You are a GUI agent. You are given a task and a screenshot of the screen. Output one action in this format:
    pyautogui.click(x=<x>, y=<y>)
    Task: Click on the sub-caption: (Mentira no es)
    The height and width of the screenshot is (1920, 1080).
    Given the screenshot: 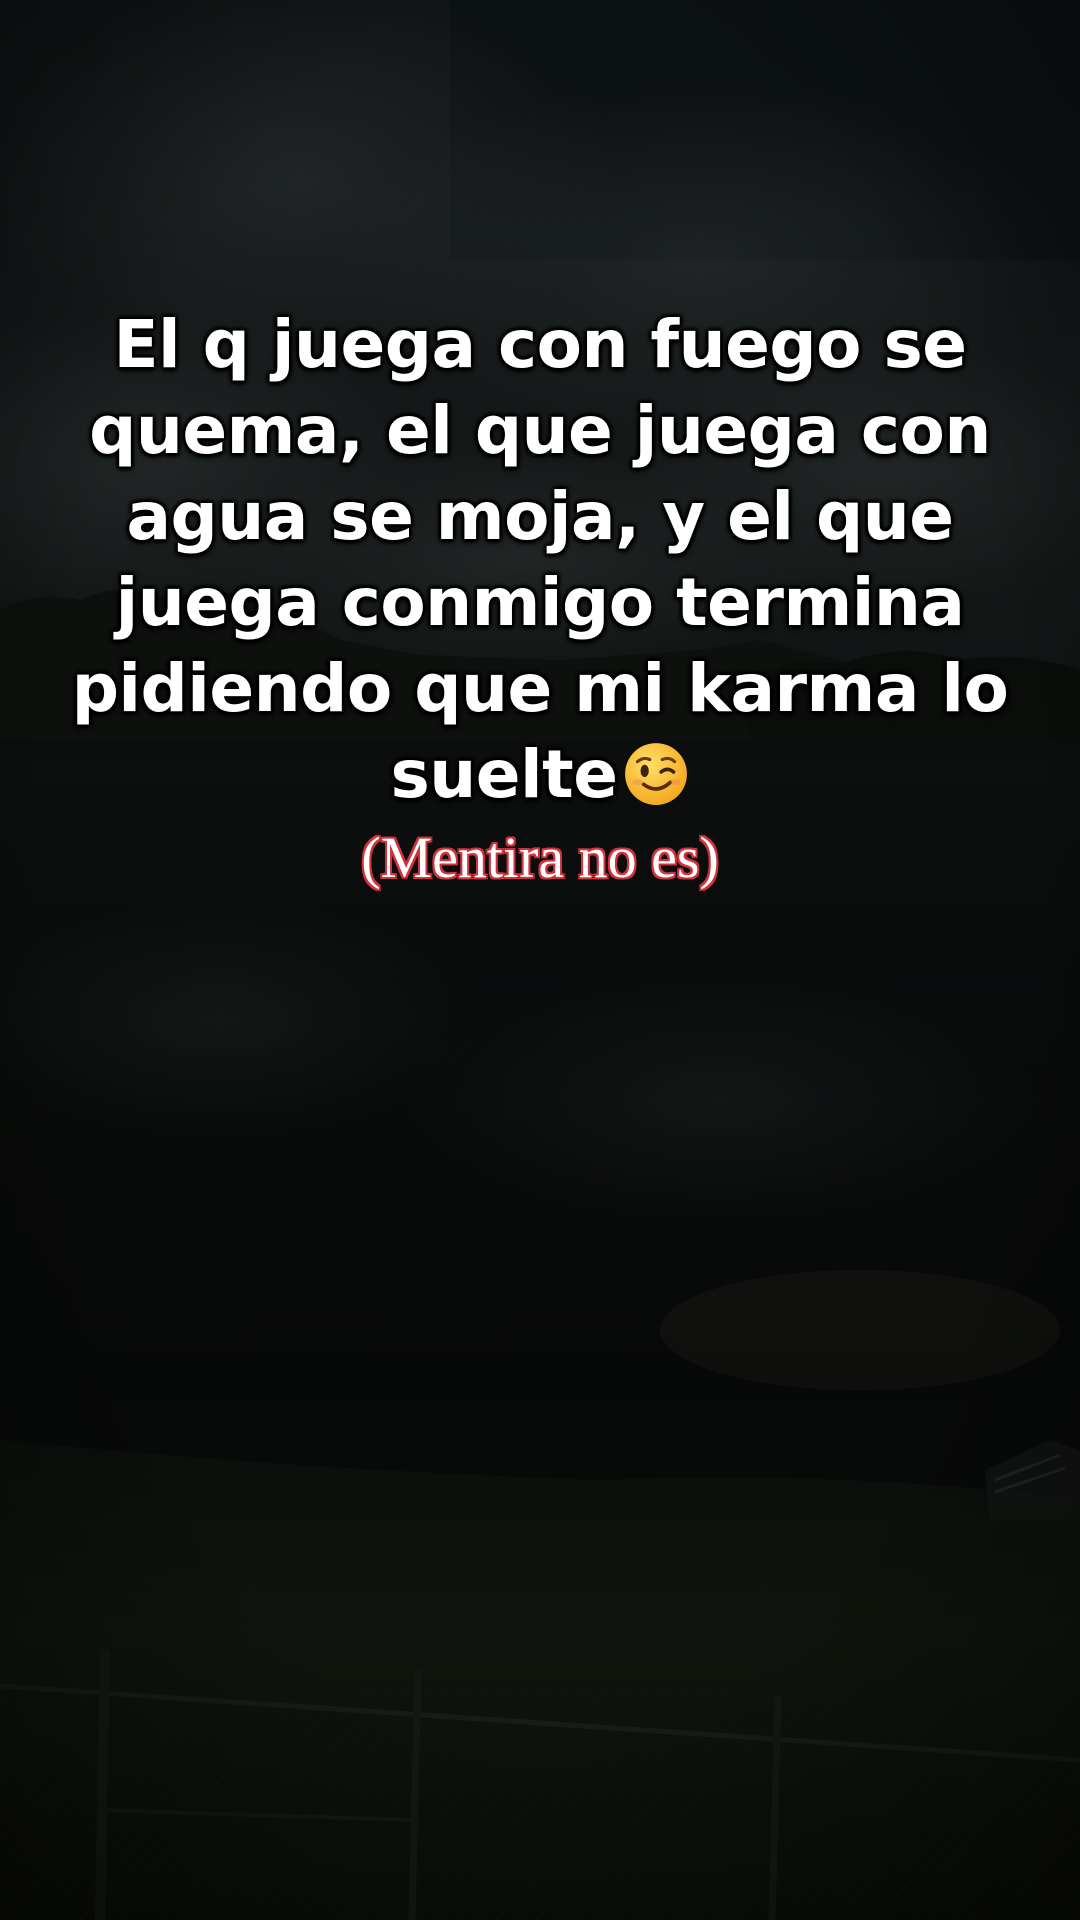 What is the action you would take?
    pyautogui.click(x=540, y=857)
    